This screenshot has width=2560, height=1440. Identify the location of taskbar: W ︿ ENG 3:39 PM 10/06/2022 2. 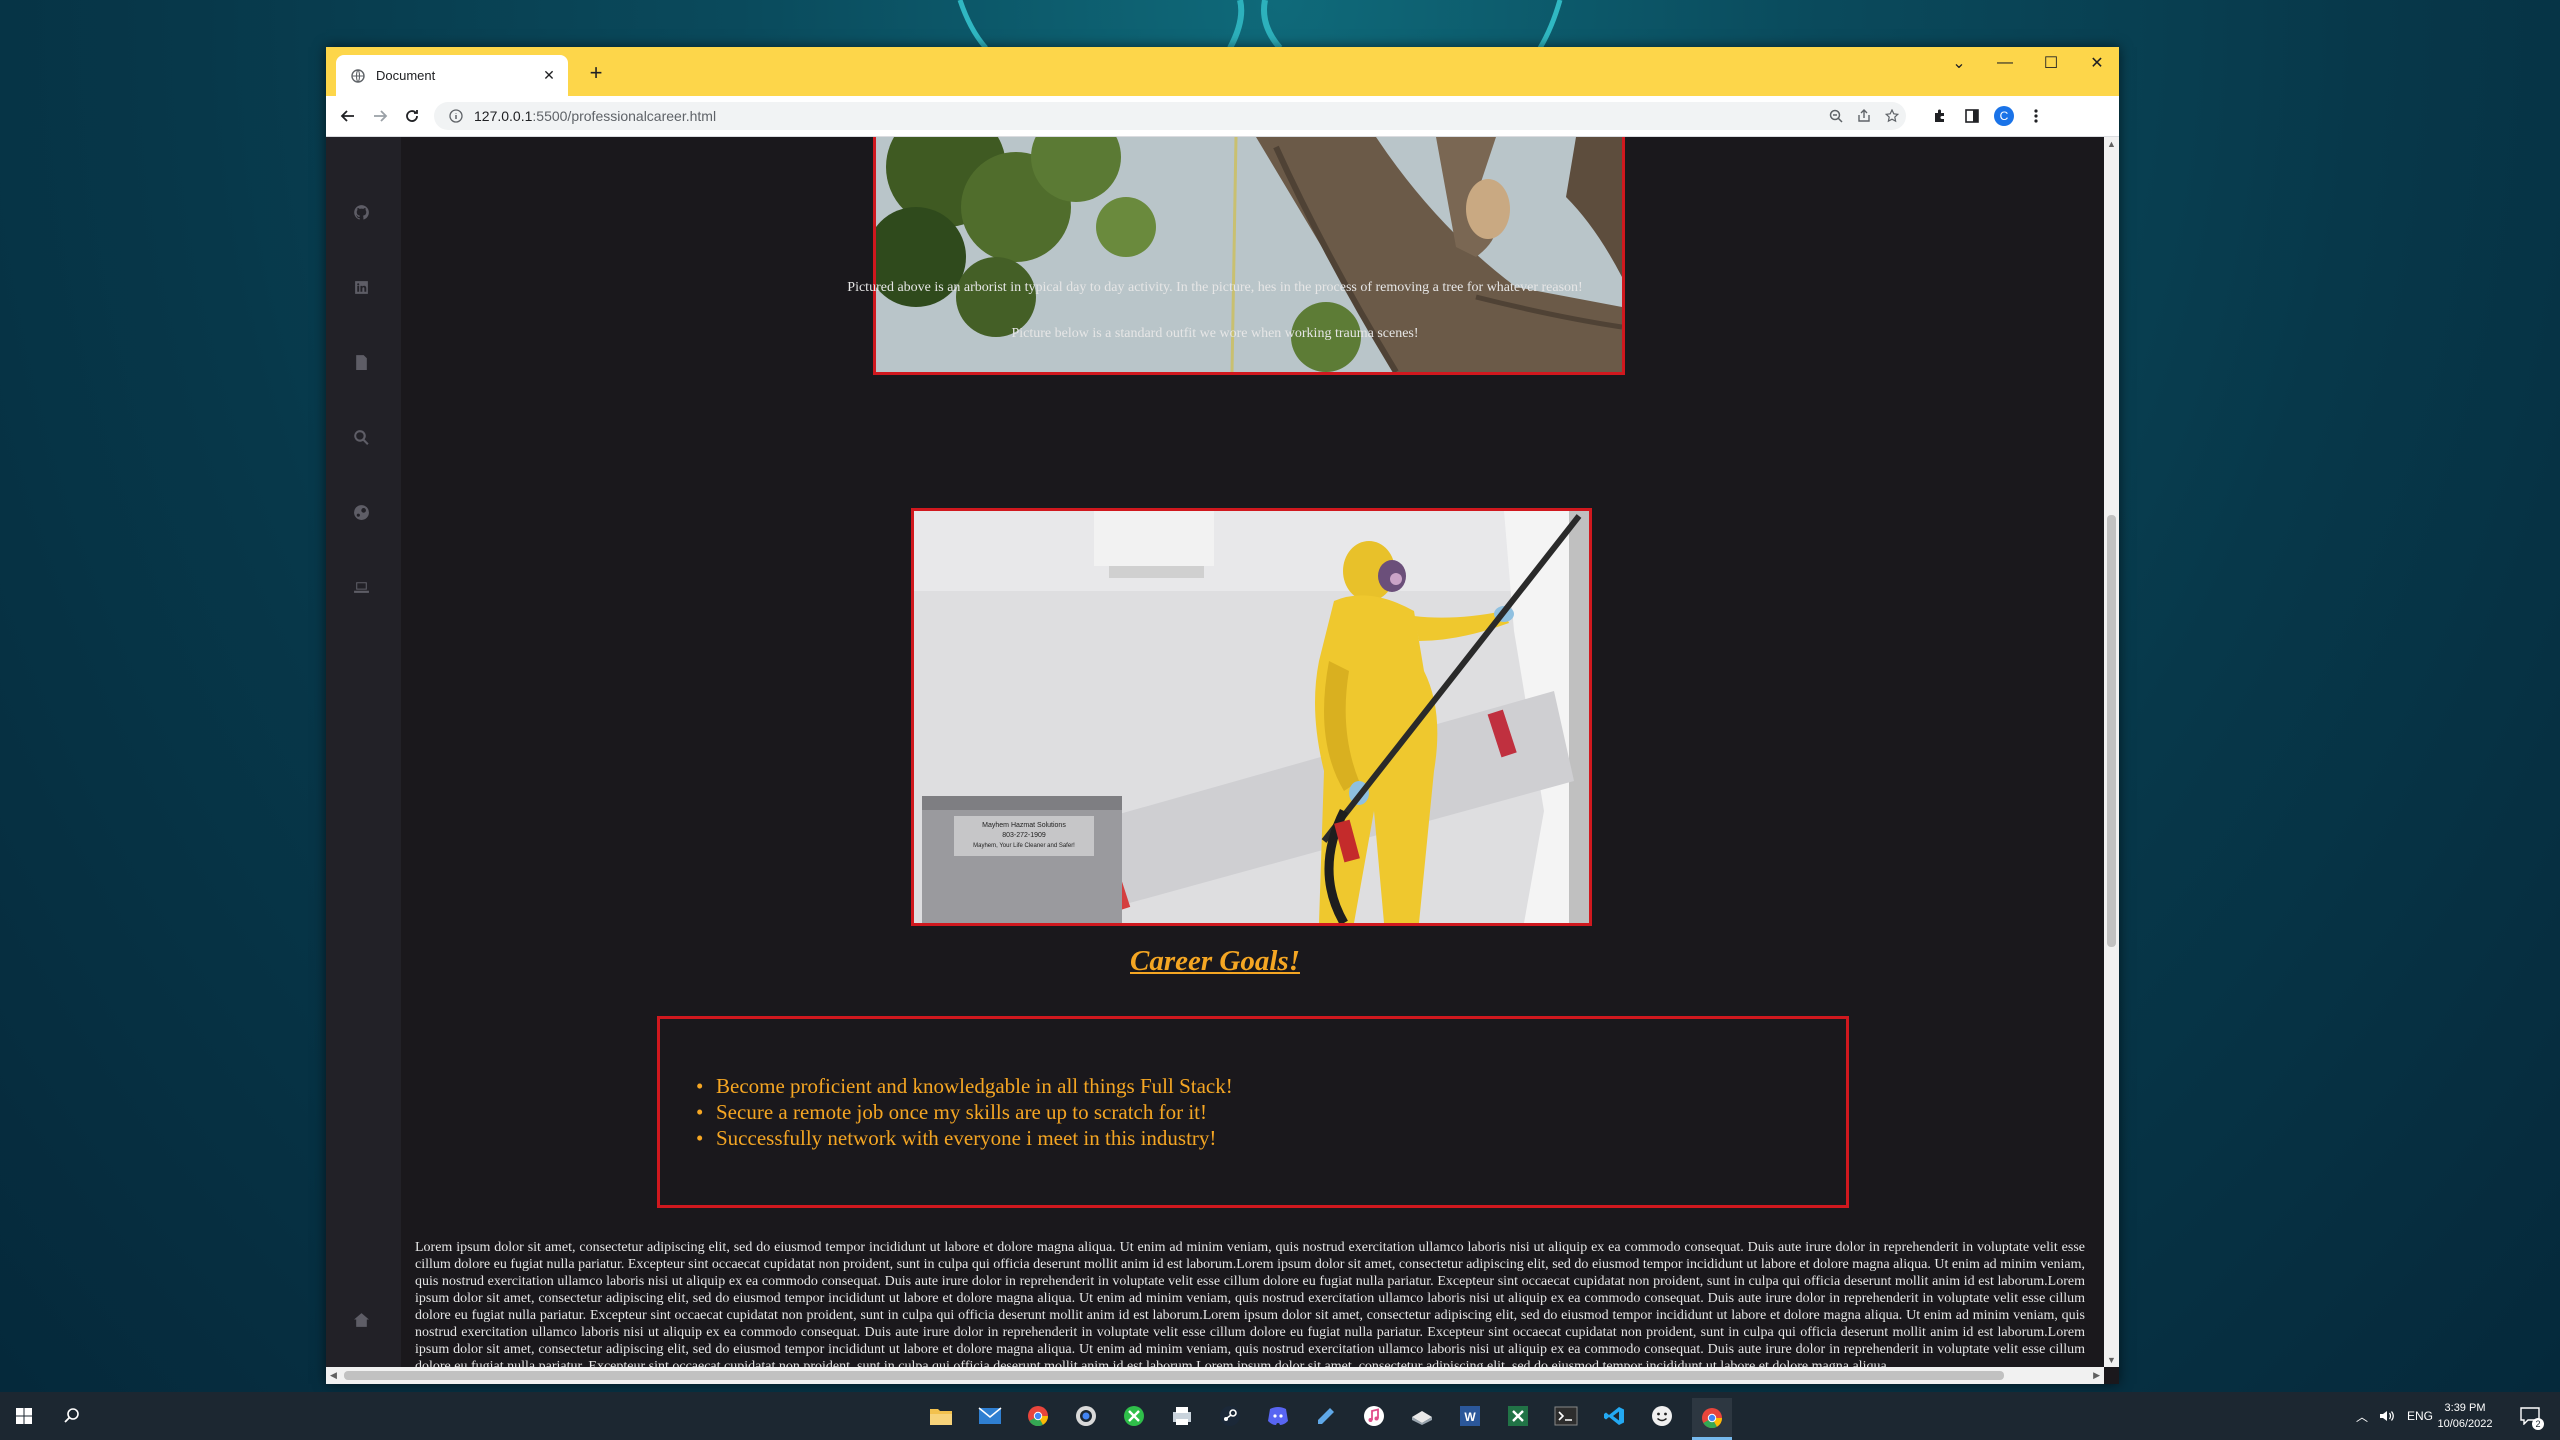
(1280, 1416).